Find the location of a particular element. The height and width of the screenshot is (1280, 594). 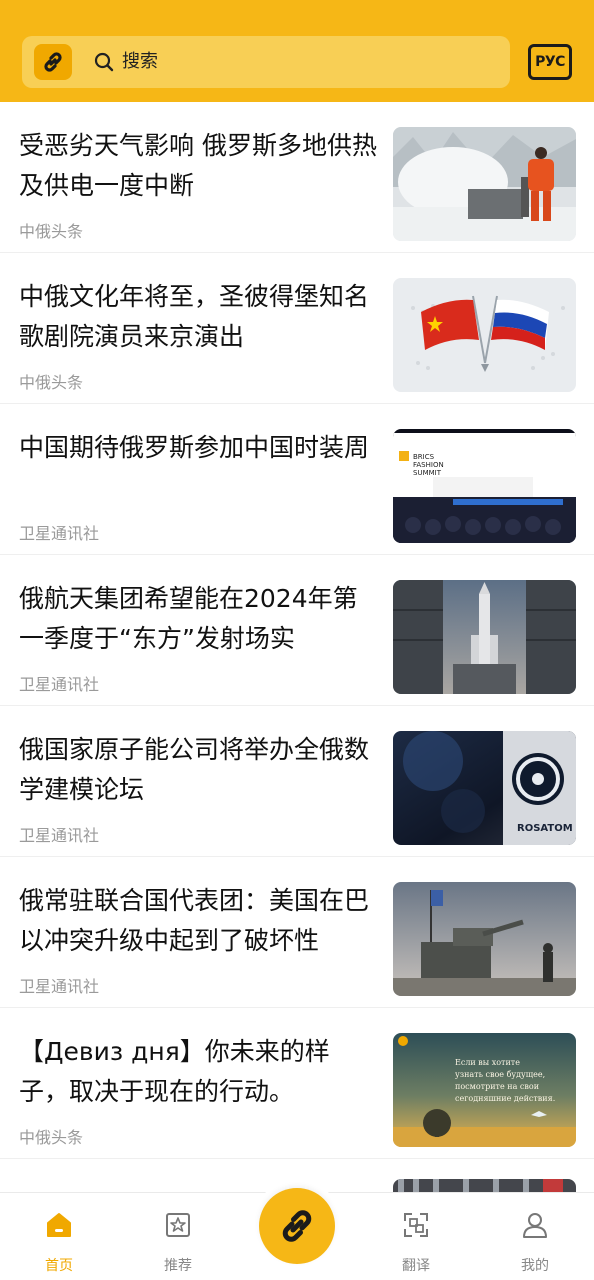

search-input: 搜索 is located at coordinates (140, 62).